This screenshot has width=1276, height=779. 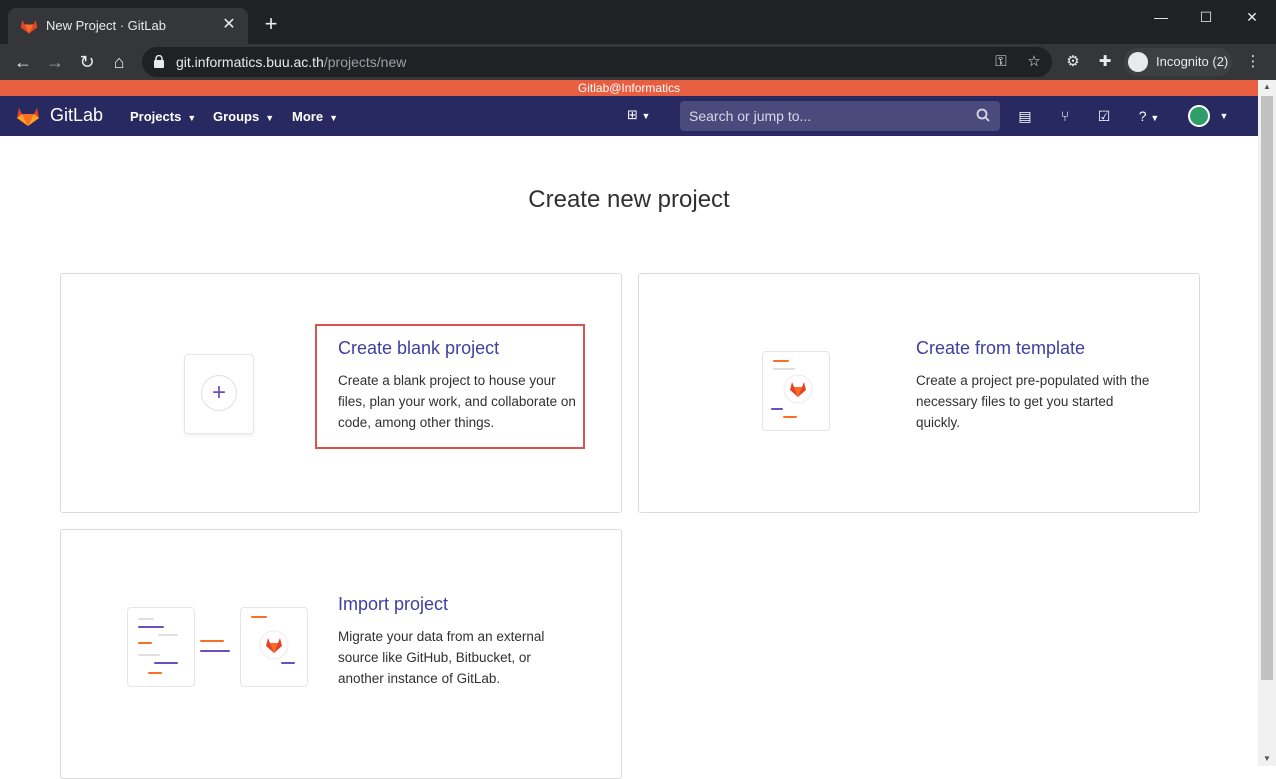 What do you see at coordinates (418, 348) in the screenshot?
I see `create-blank-project-title: Create blank project` at bounding box center [418, 348].